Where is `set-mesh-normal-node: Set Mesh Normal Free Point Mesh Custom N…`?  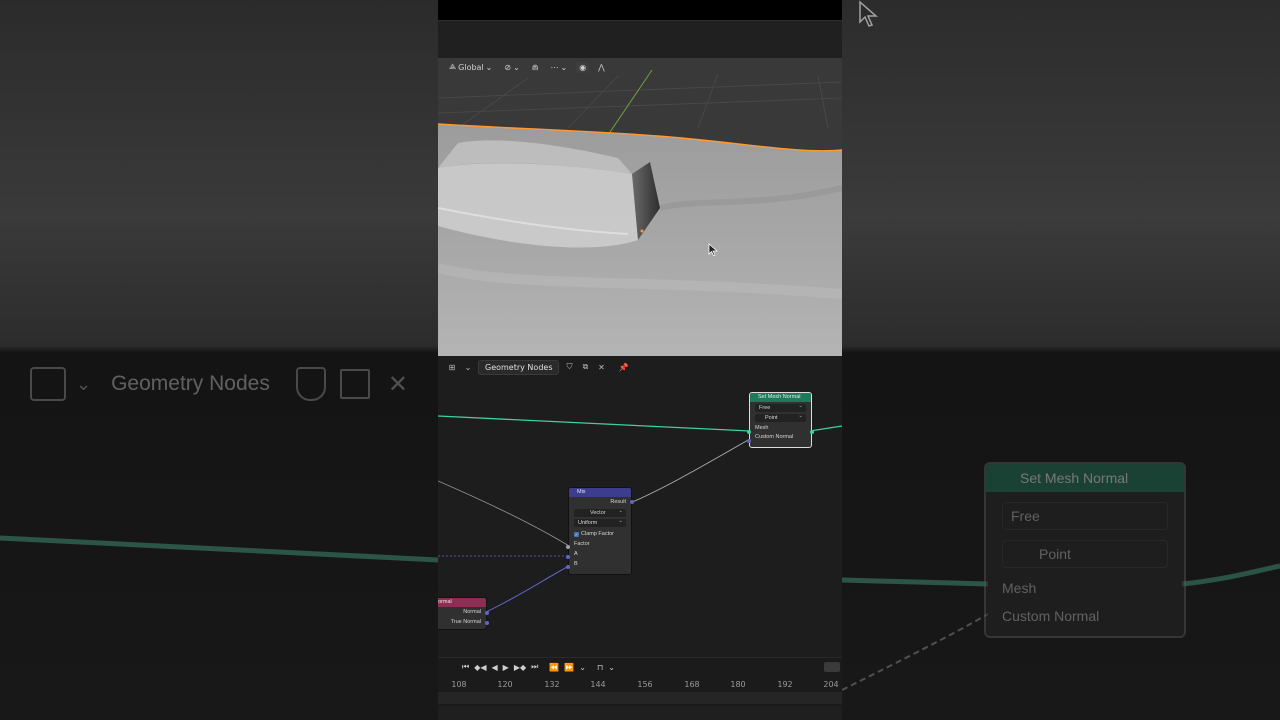
set-mesh-normal-node: Set Mesh Normal Free Point Mesh Custom N… is located at coordinates (780, 420).